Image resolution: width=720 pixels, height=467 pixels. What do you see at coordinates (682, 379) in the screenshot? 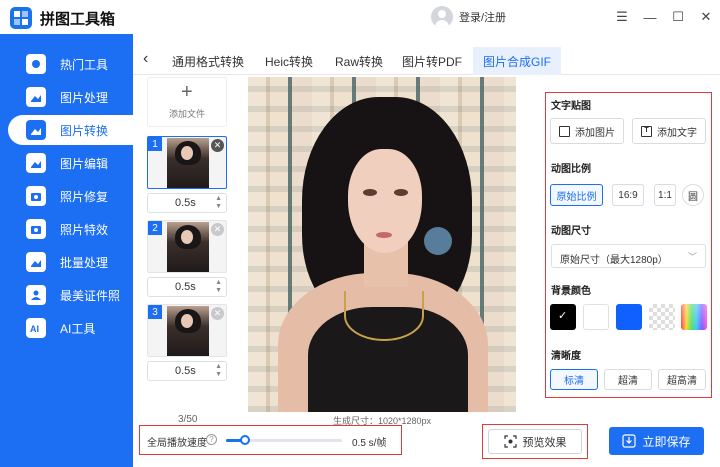
I see `clarity-uhd-button: 超高清` at bounding box center [682, 379].